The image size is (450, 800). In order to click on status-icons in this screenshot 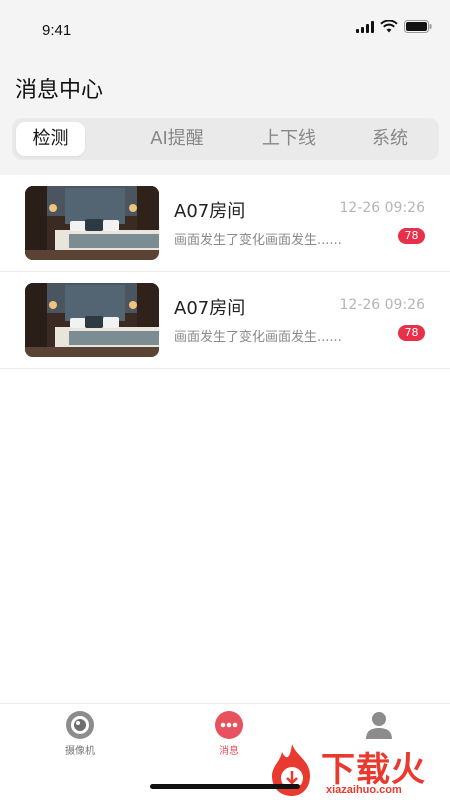, I will do `click(394, 26)`.